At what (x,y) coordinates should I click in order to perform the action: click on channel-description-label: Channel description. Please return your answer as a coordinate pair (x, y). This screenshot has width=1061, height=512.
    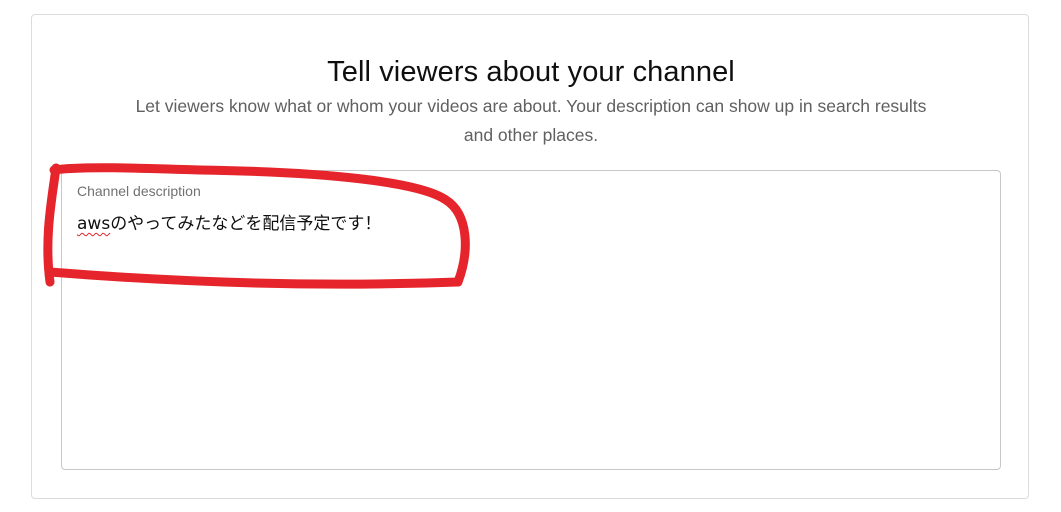
    Looking at the image, I should click on (139, 191).